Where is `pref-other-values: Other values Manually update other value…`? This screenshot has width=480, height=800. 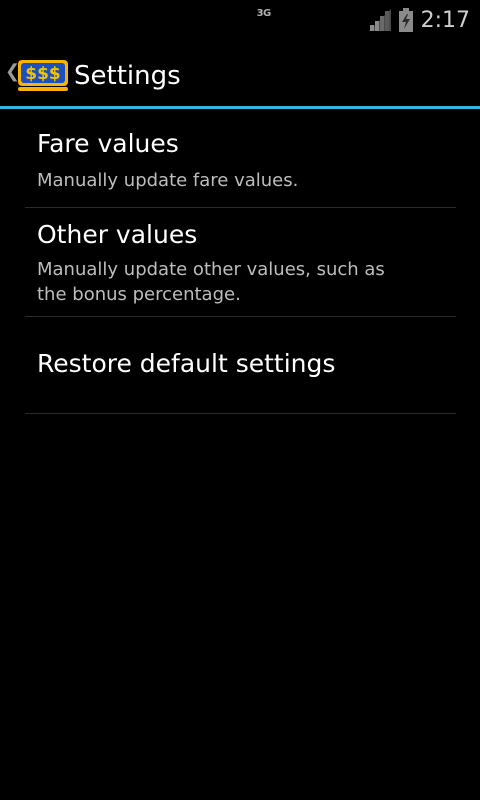
pref-other-values: Other values Manually update other value… is located at coordinates (240, 262).